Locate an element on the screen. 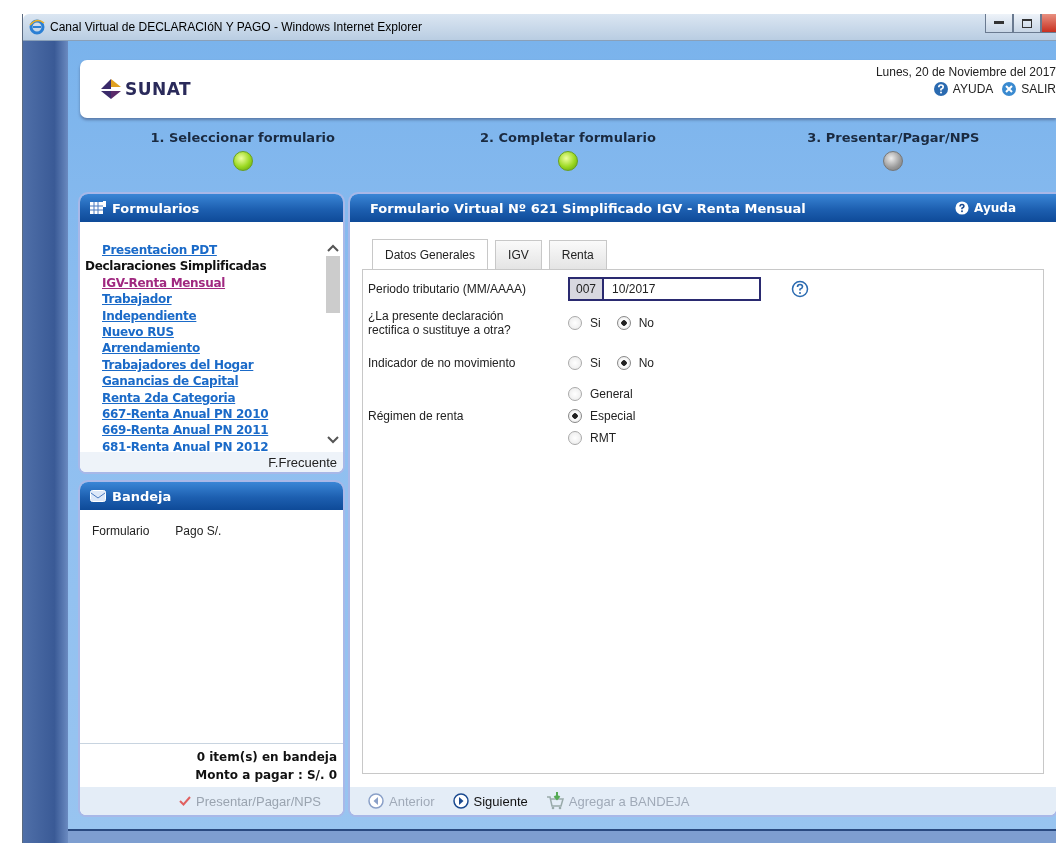 The width and height of the screenshot is (1056, 843). logo-icon is located at coordinates (111, 89).